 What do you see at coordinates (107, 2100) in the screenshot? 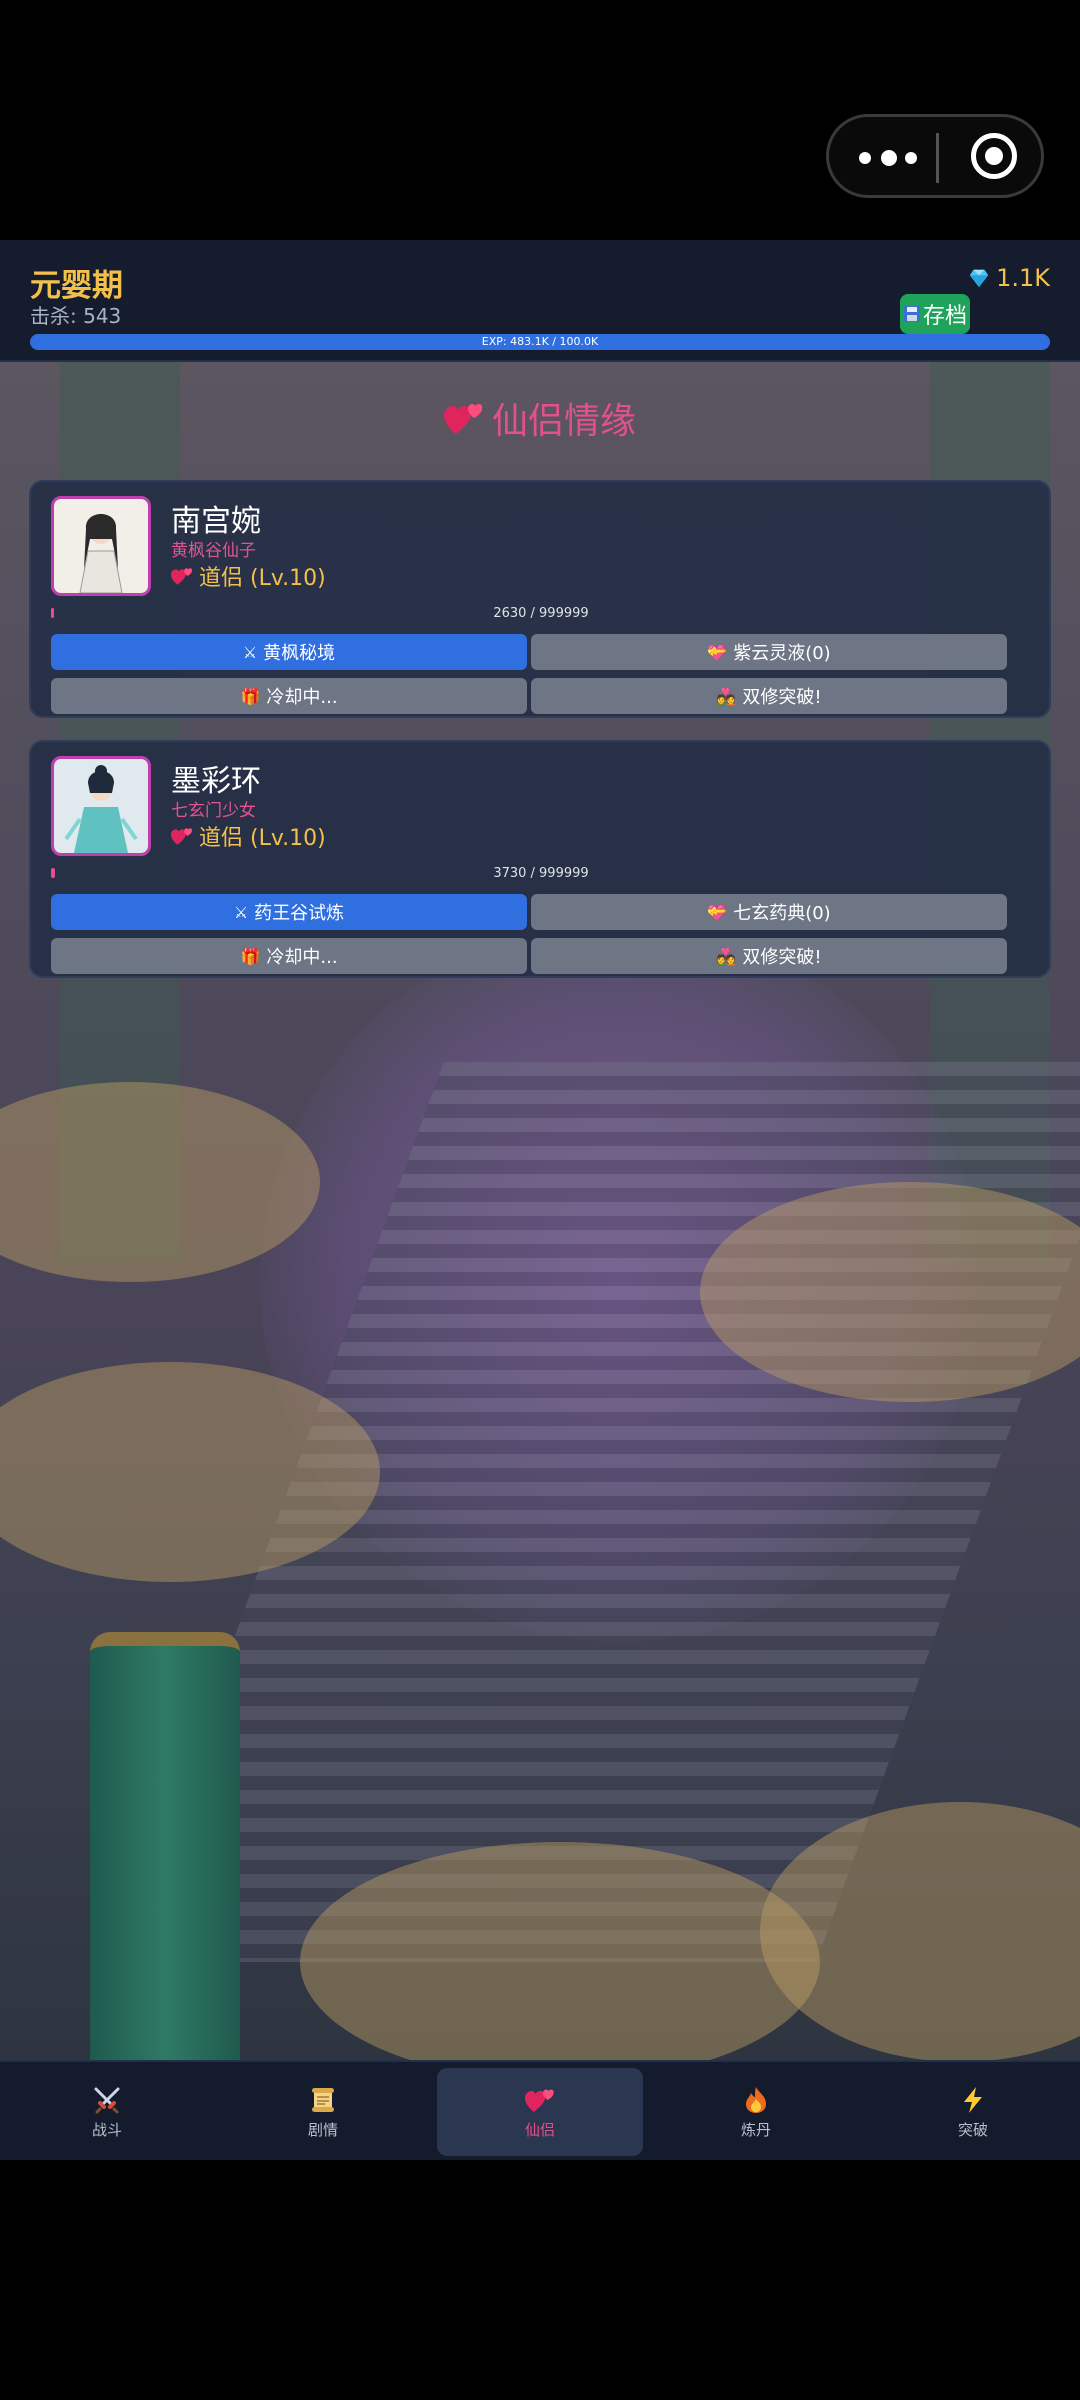
I see `crossed-swords-icon` at bounding box center [107, 2100].